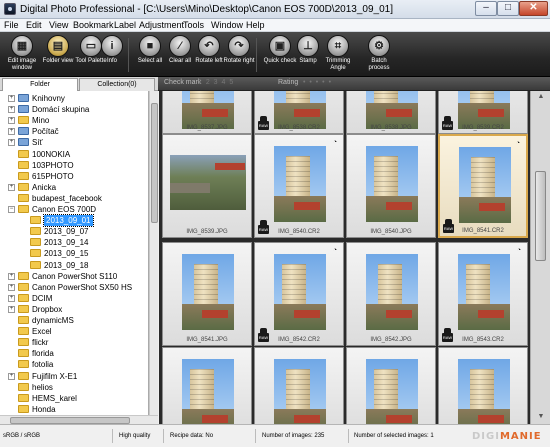  Describe the element at coordinates (299, 112) in the screenshot. I see `thumbnail-cell: RAW IMG_8538.CR2` at that location.